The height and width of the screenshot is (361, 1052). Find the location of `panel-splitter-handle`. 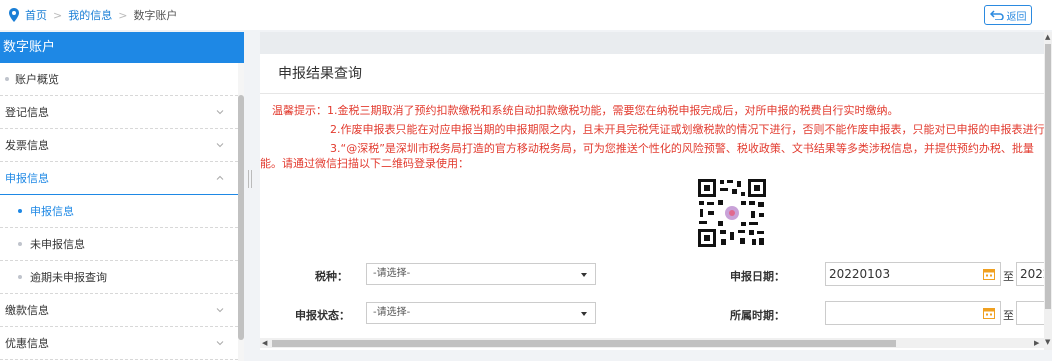

panel-splitter-handle is located at coordinates (250, 179).